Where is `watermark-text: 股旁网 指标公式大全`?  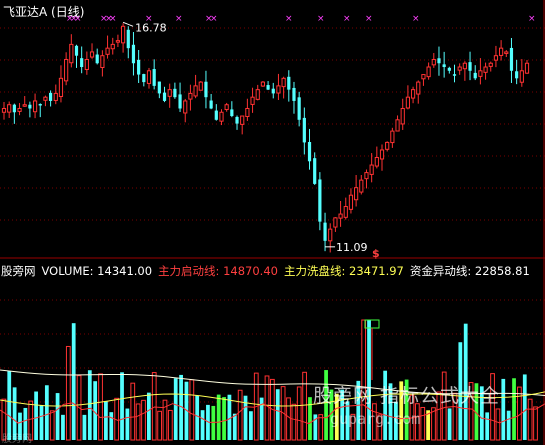
watermark-text: 股旁网 指标公式大全 is located at coordinates (407, 396).